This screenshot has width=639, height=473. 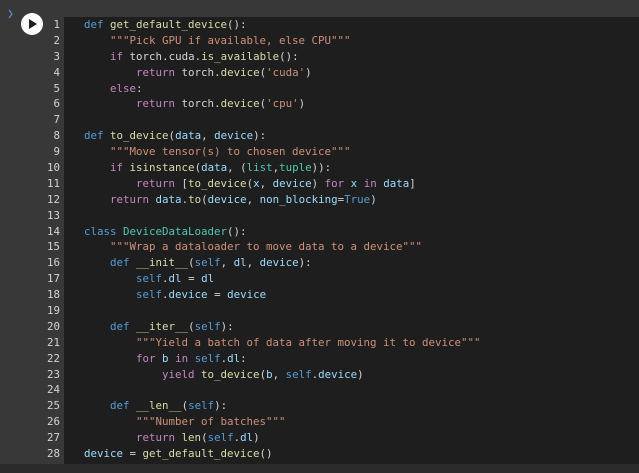 I want to click on code-line: 14 class DeviceDataLoader():, so click(x=343, y=232).